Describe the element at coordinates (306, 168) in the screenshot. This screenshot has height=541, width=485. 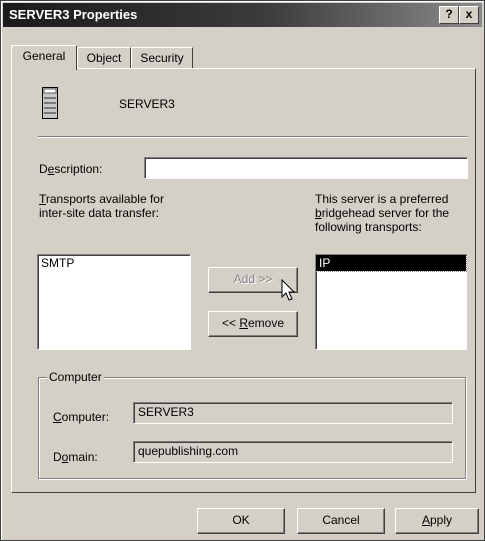
I see `description-input` at that location.